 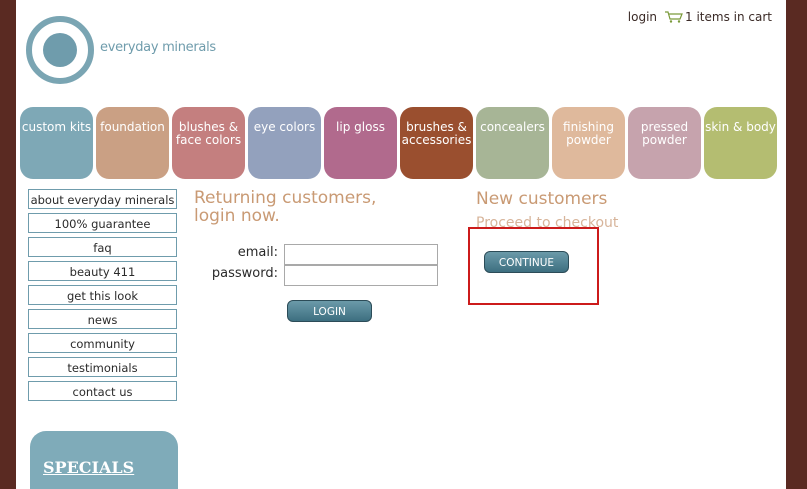 I want to click on login-link: login, so click(x=642, y=17).